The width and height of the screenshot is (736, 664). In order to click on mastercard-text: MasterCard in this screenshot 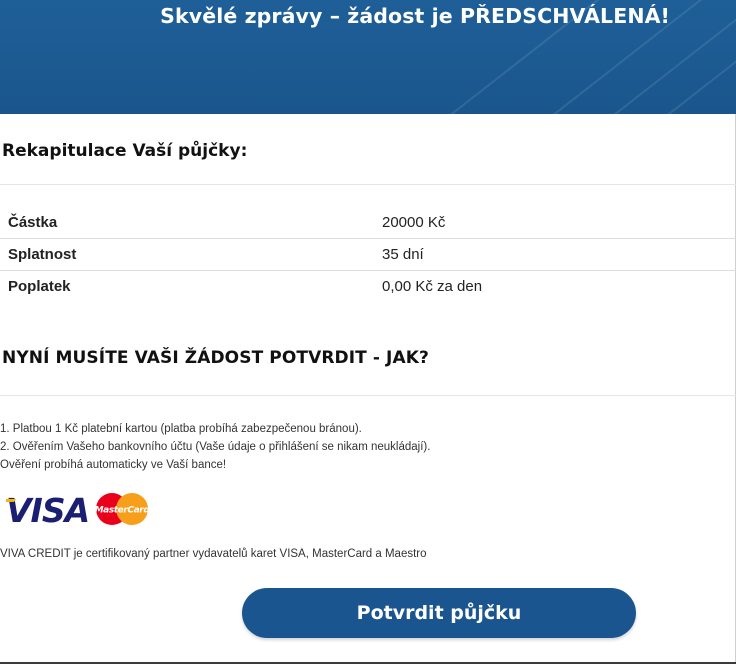, I will do `click(122, 511)`.